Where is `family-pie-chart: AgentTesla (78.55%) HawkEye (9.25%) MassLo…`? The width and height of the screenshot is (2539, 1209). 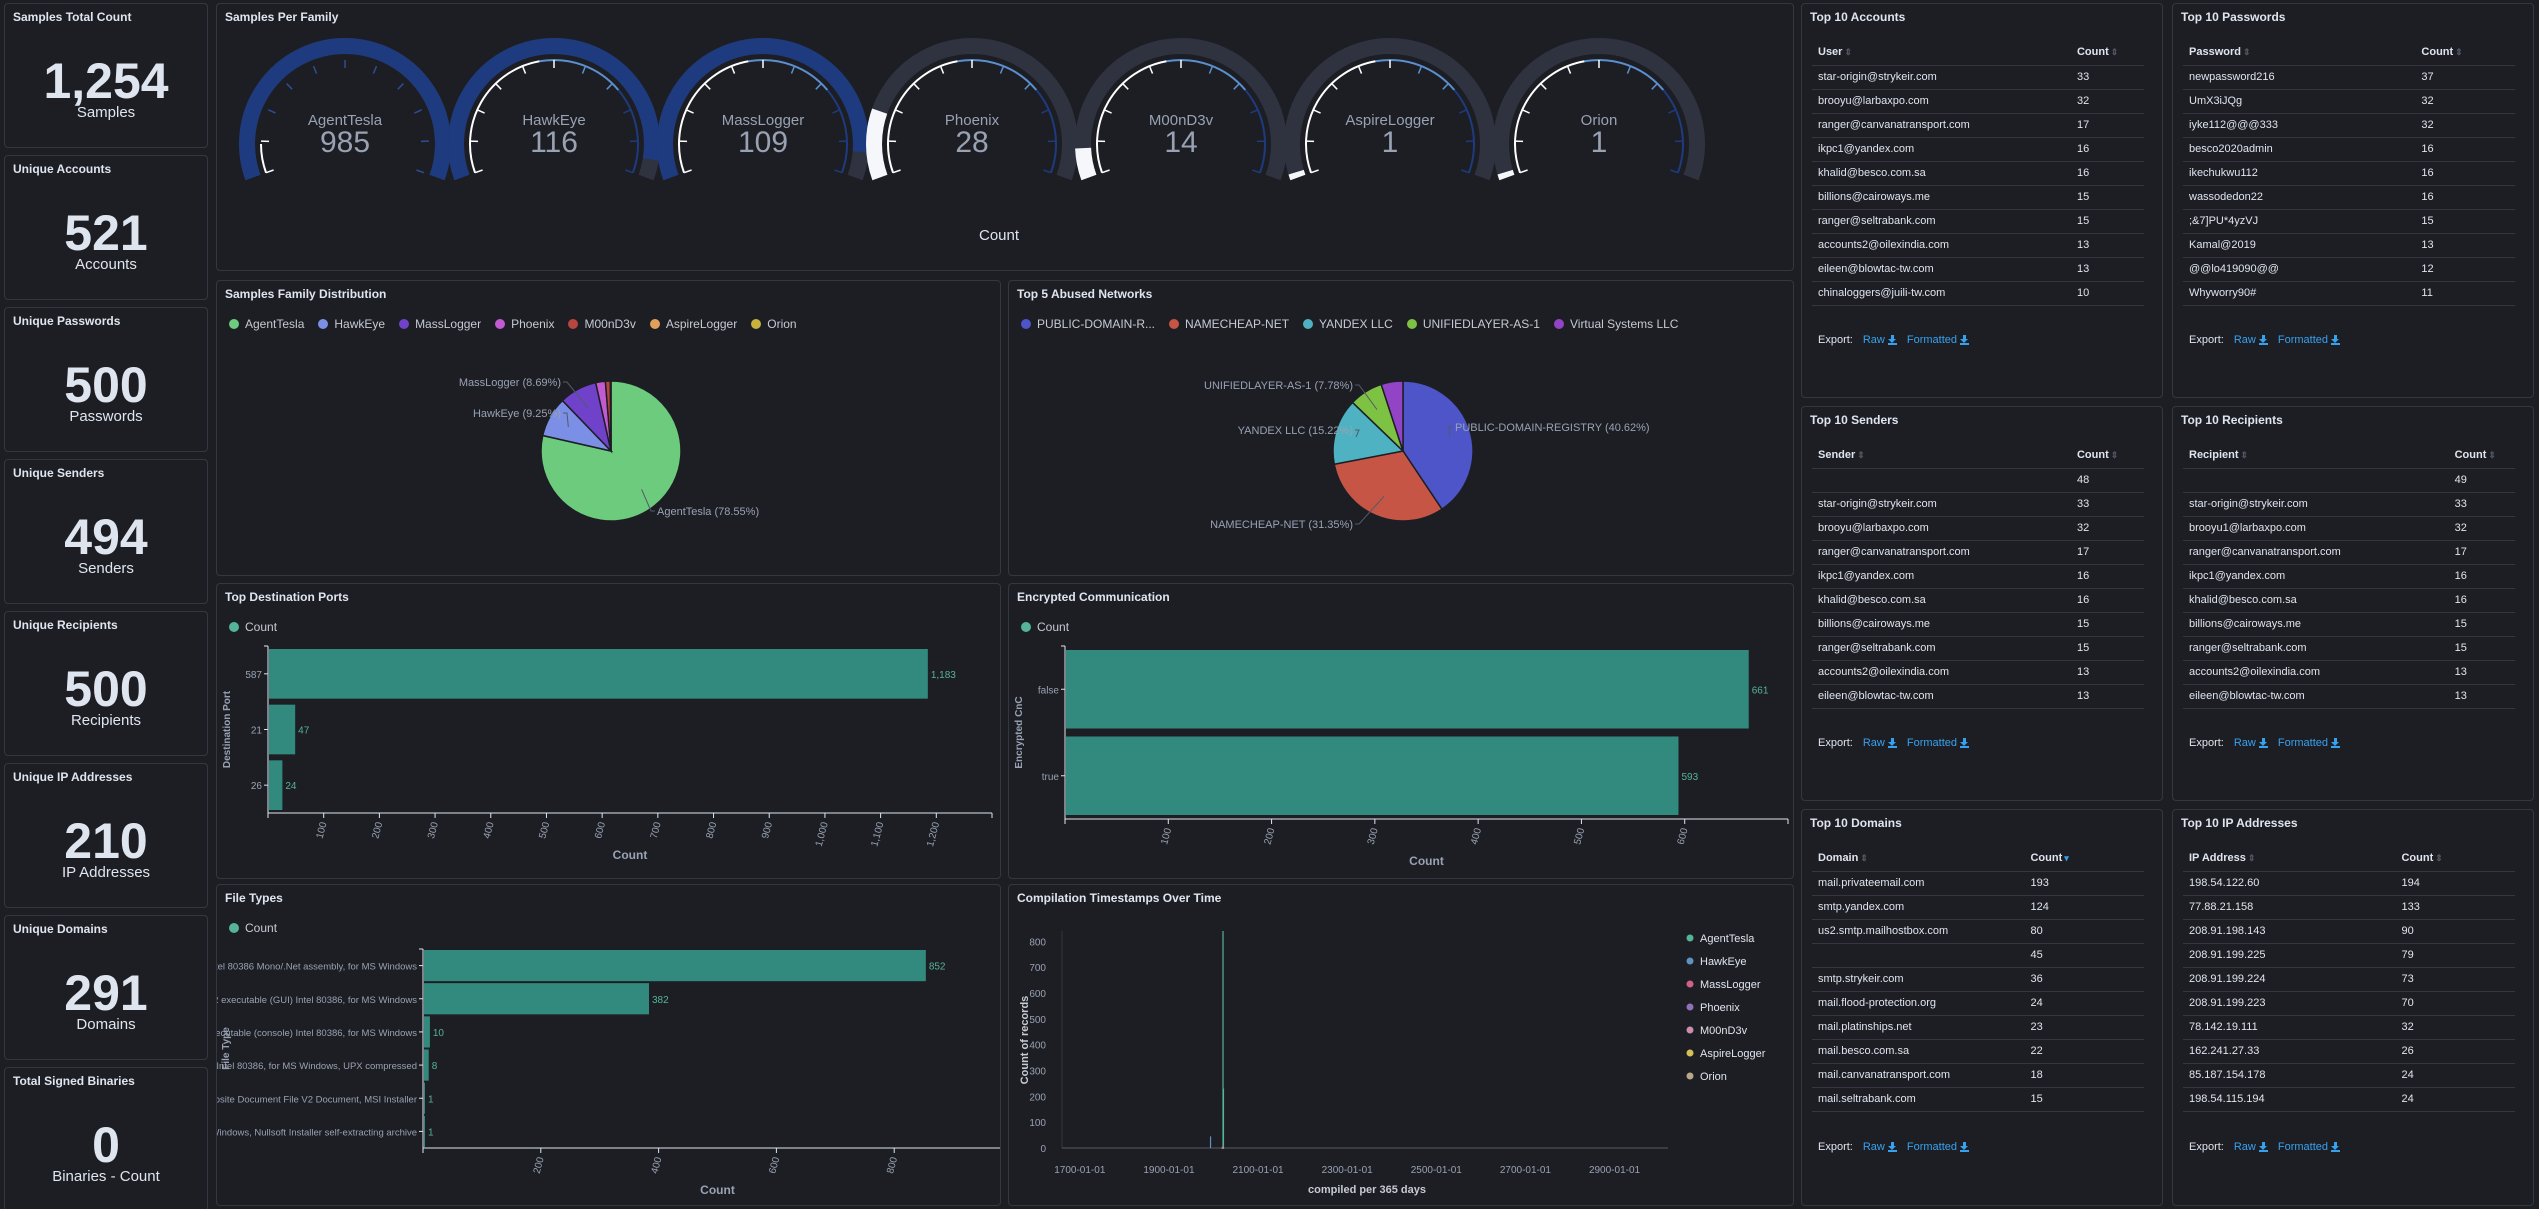
family-pie-chart: AgentTesla (78.55%) HawkEye (9.25%) MassLo… is located at coordinates (609, 449).